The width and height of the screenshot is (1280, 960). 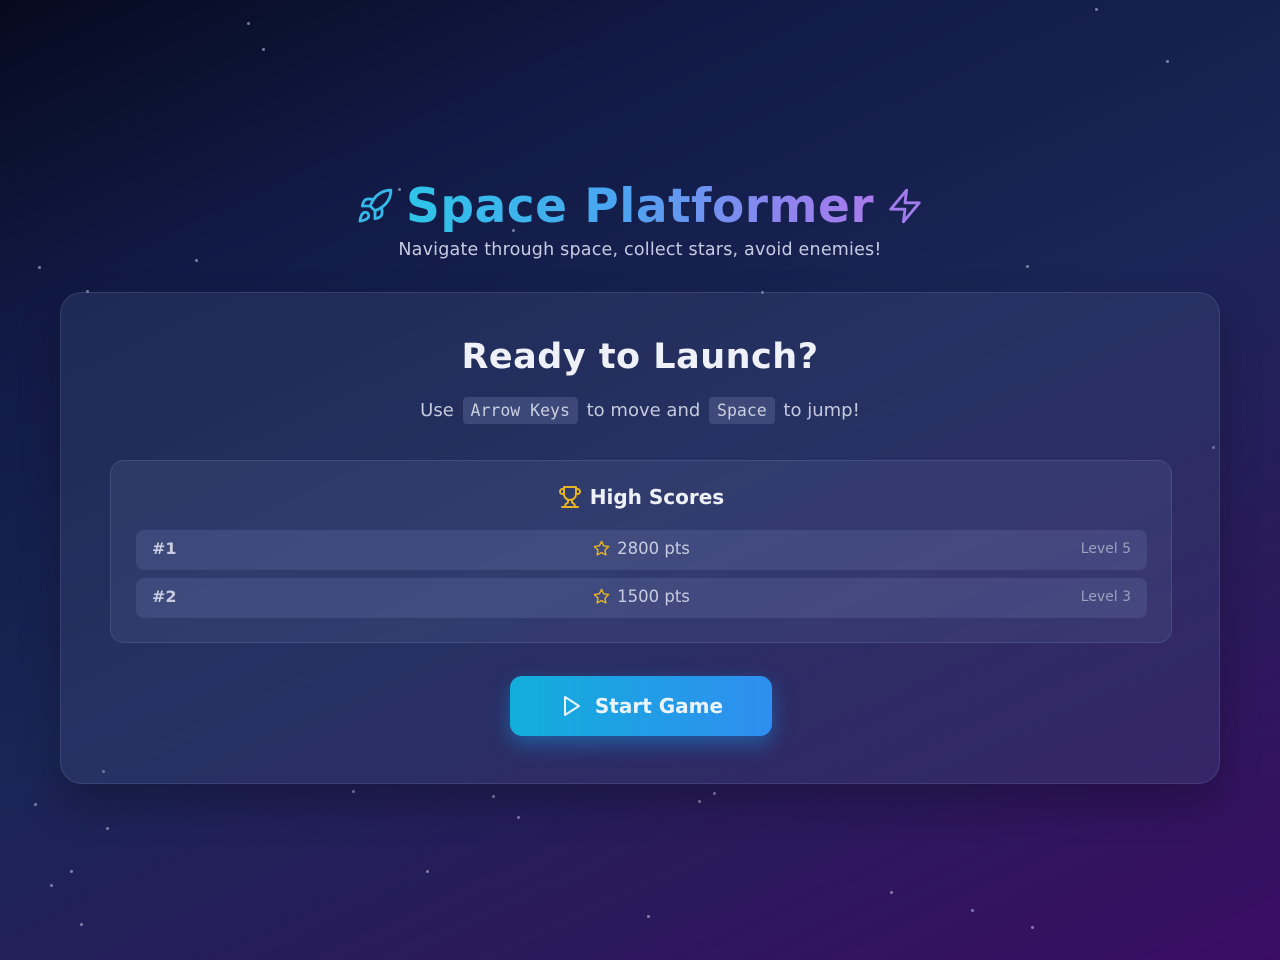 I want to click on start-game-button: Start Game, so click(x=641, y=706).